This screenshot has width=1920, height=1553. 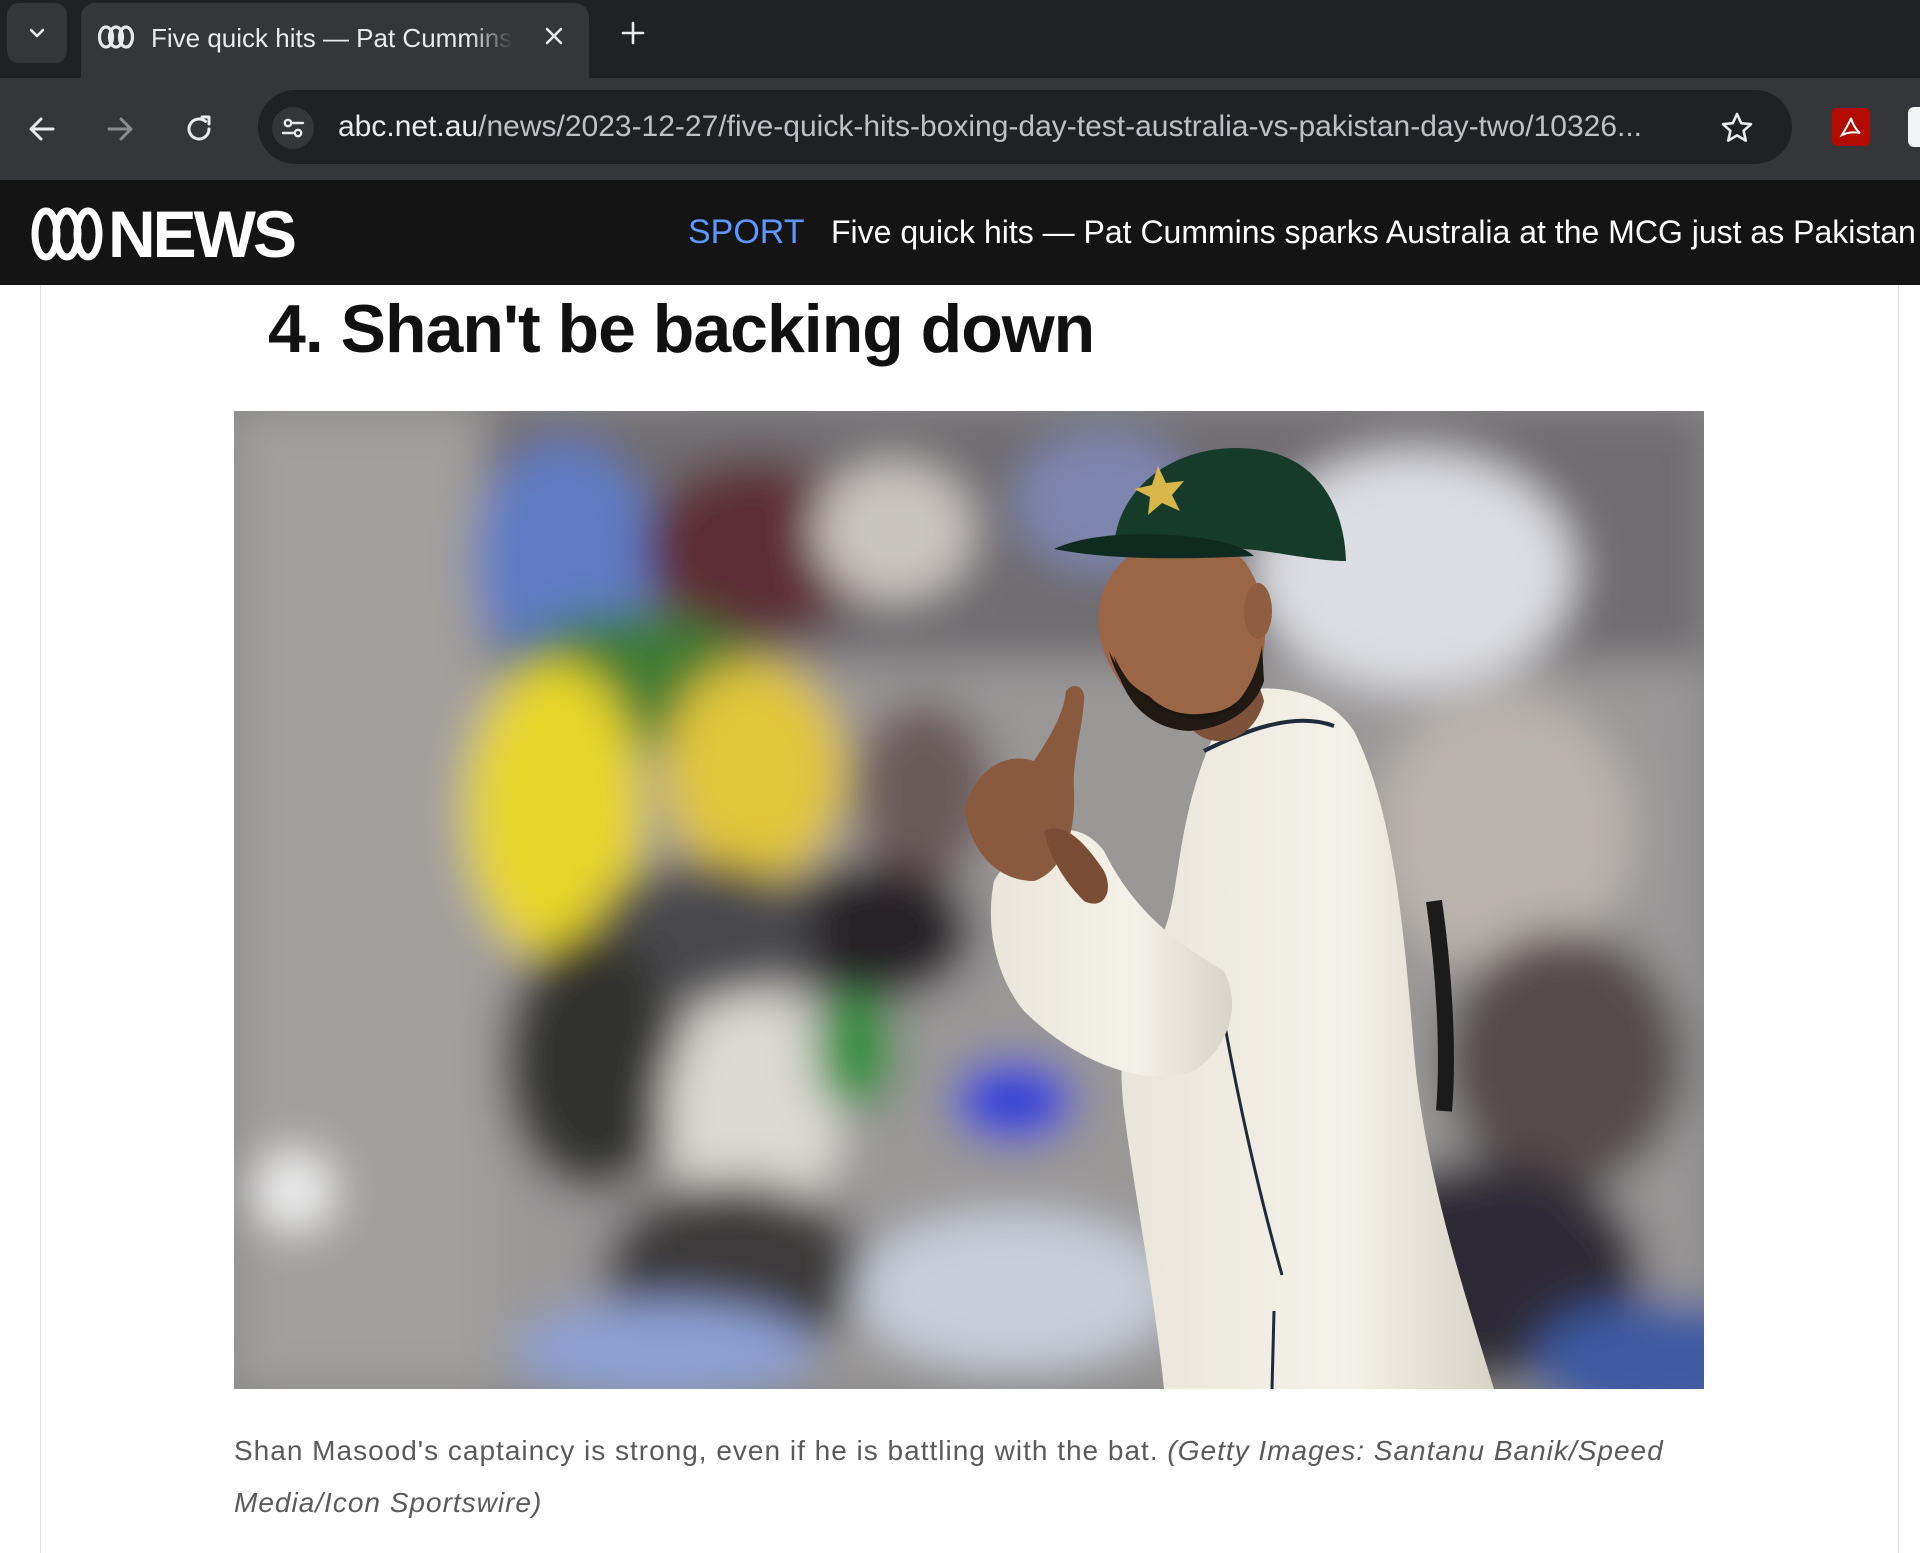 I want to click on back-button, so click(x=42, y=129).